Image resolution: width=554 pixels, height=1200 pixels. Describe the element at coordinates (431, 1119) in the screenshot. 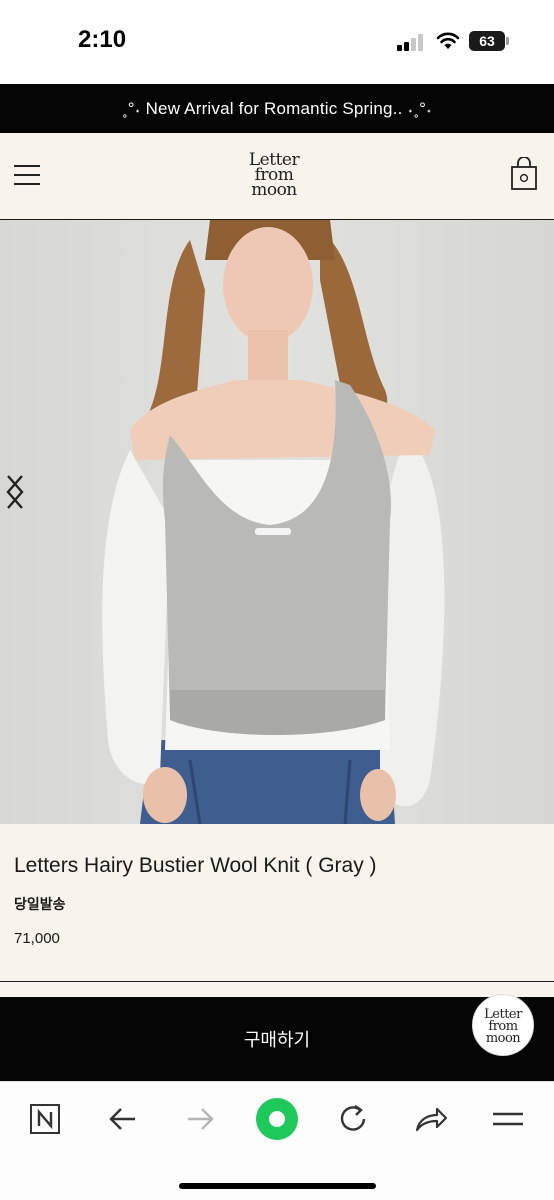

I see `share-icon` at that location.